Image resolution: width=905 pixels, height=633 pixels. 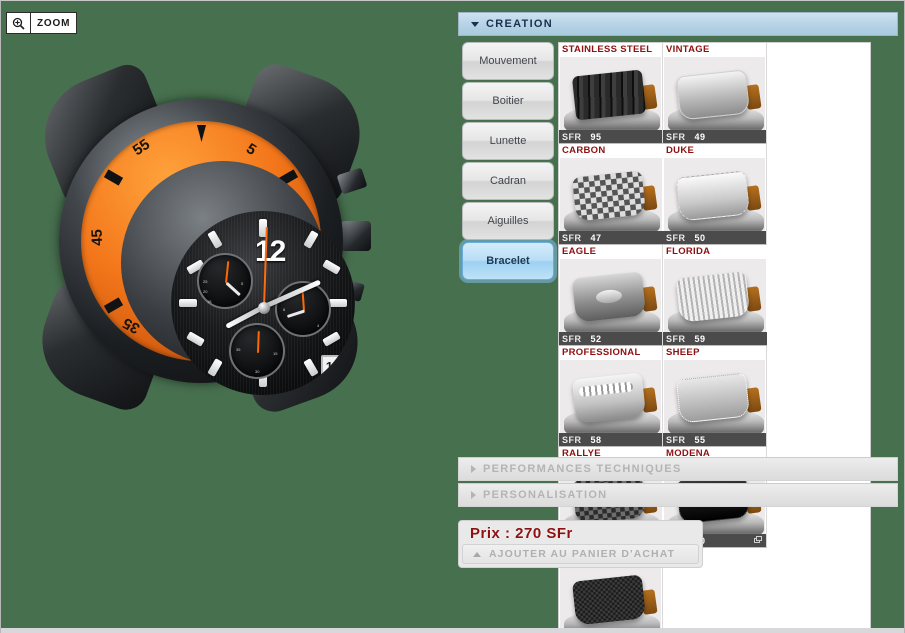 What do you see at coordinates (251, 149) in the screenshot?
I see `bezel-number: 5` at bounding box center [251, 149].